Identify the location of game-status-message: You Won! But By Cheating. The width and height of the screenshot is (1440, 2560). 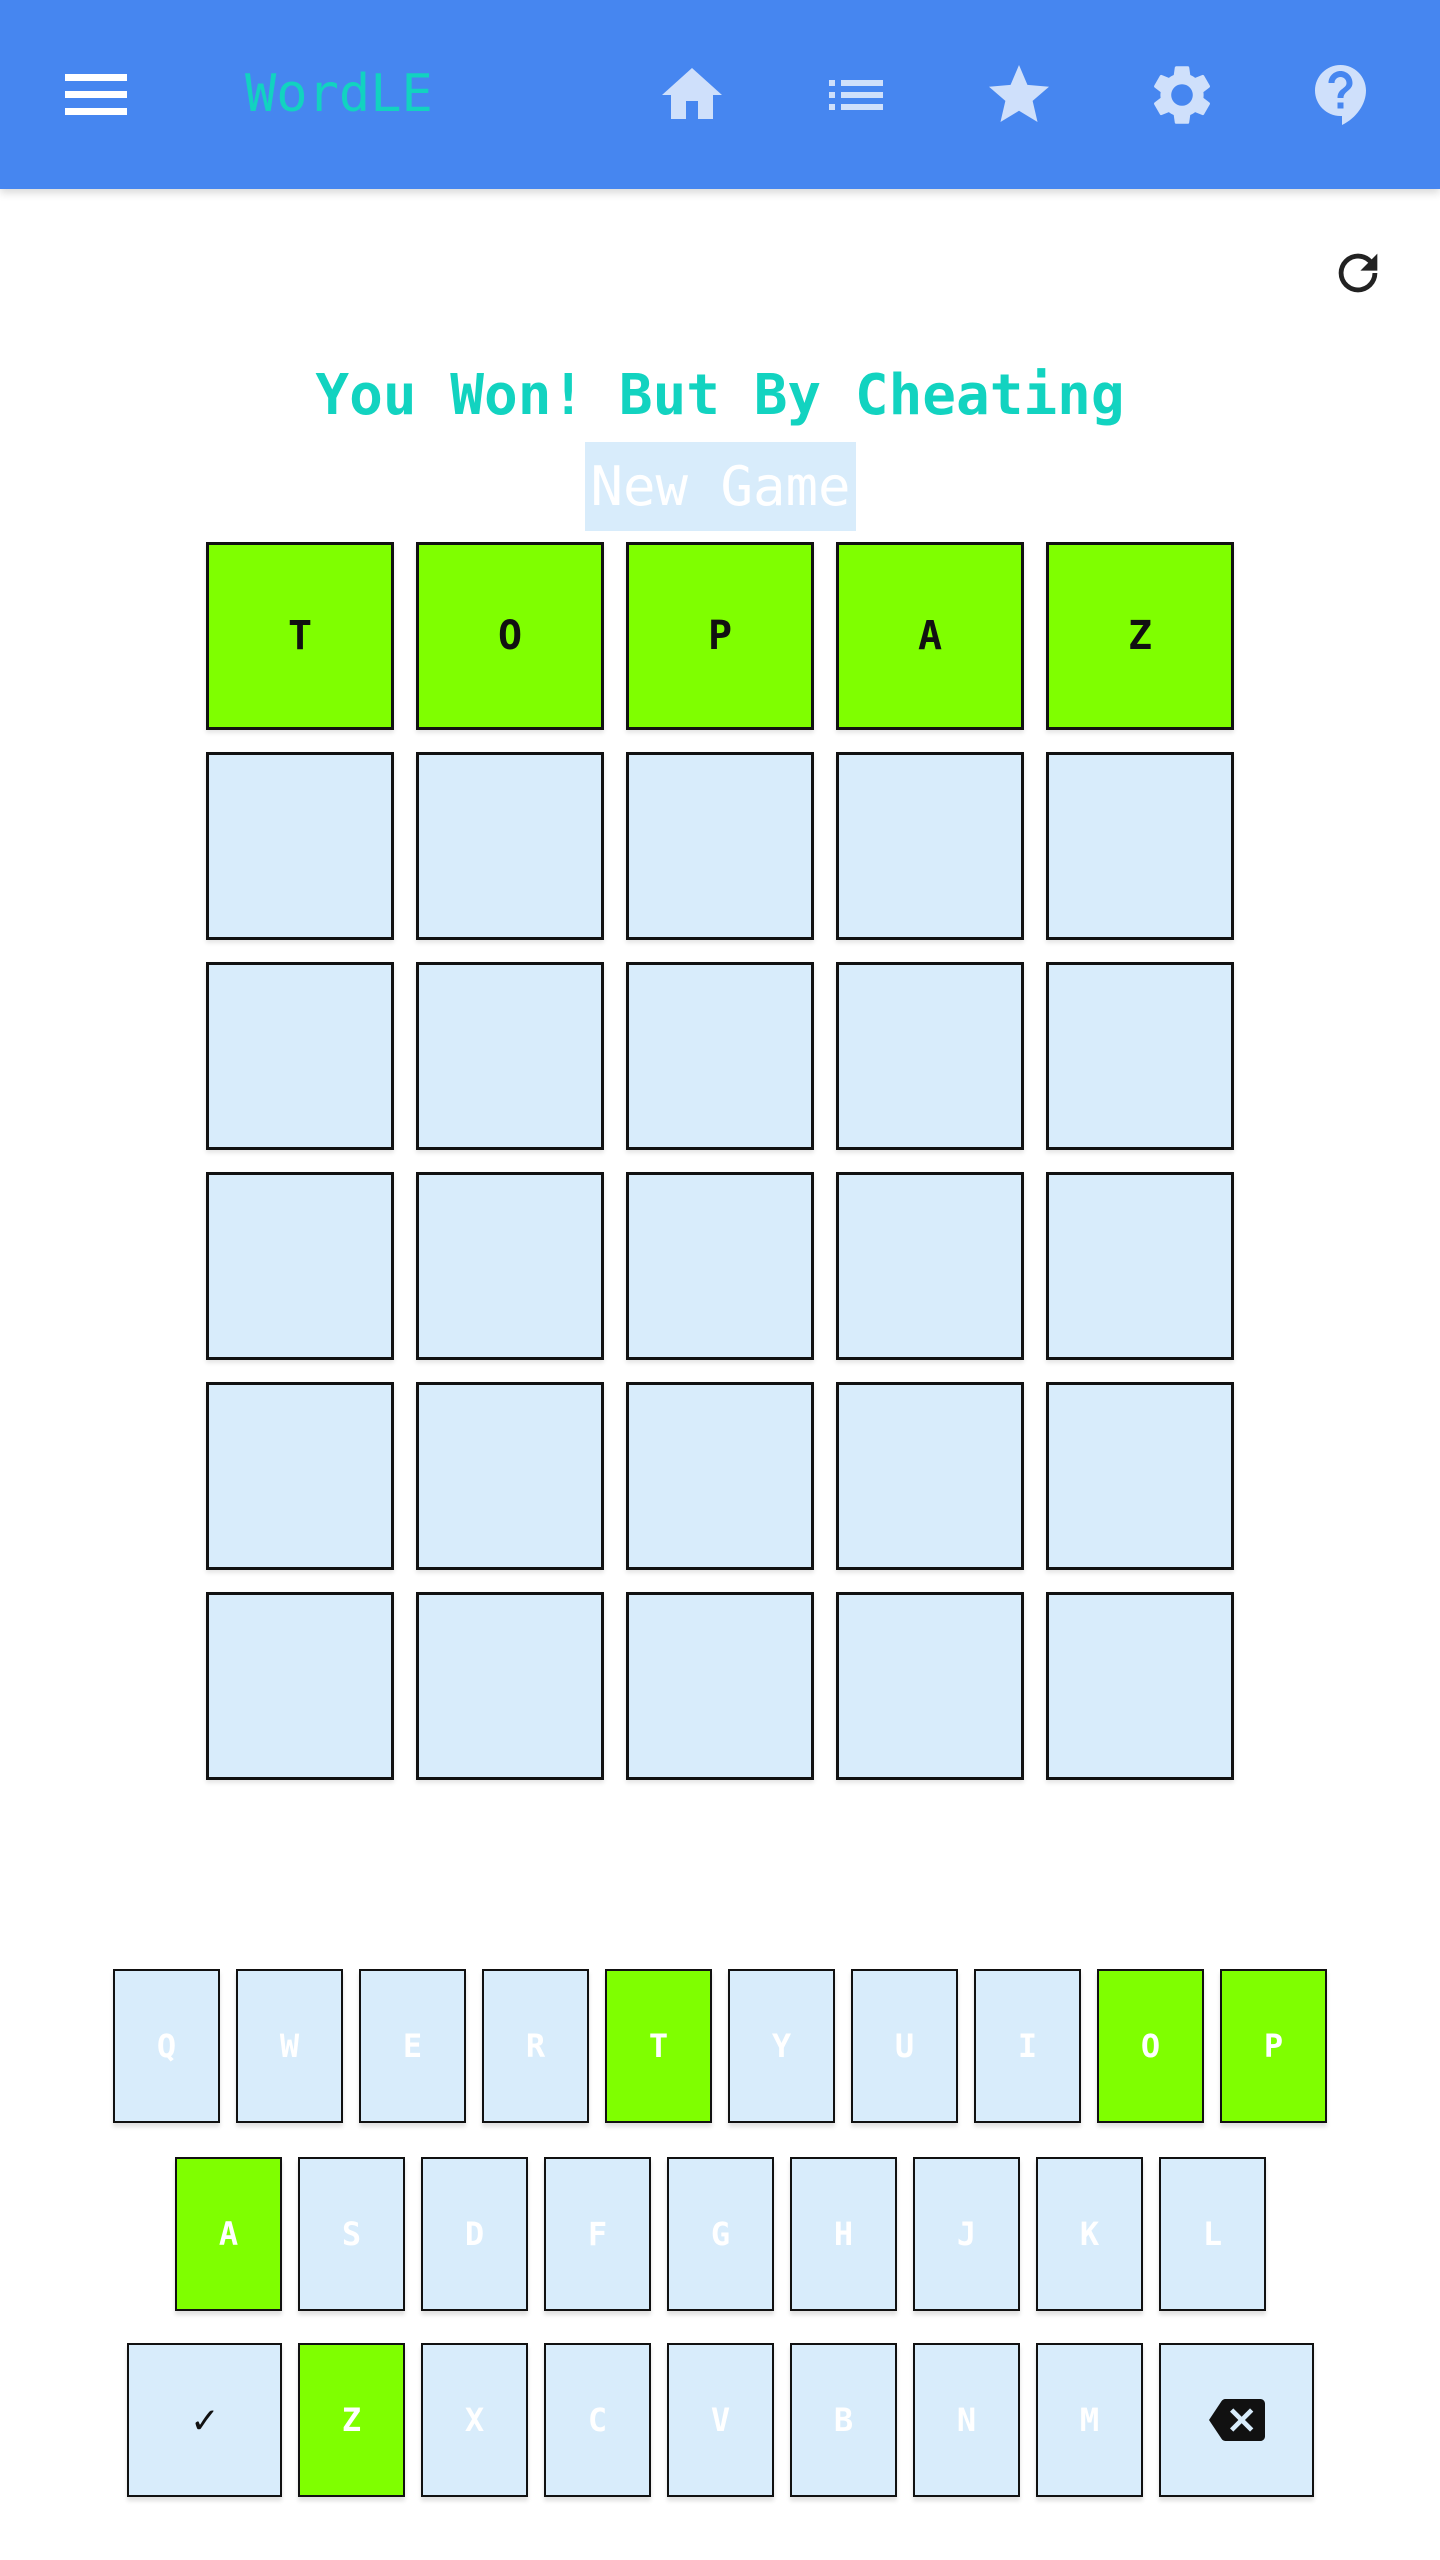
(720, 395).